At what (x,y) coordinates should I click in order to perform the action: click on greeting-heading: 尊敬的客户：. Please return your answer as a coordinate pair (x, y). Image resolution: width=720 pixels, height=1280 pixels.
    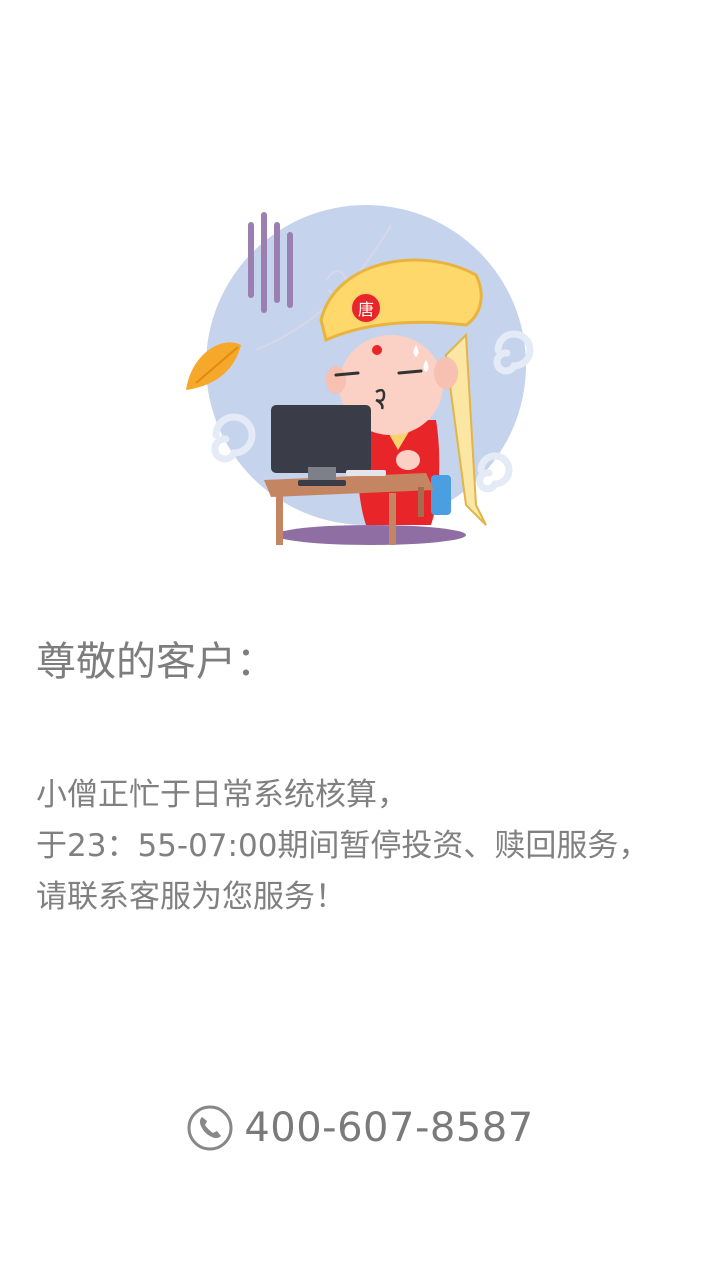
    Looking at the image, I should click on (156, 662).